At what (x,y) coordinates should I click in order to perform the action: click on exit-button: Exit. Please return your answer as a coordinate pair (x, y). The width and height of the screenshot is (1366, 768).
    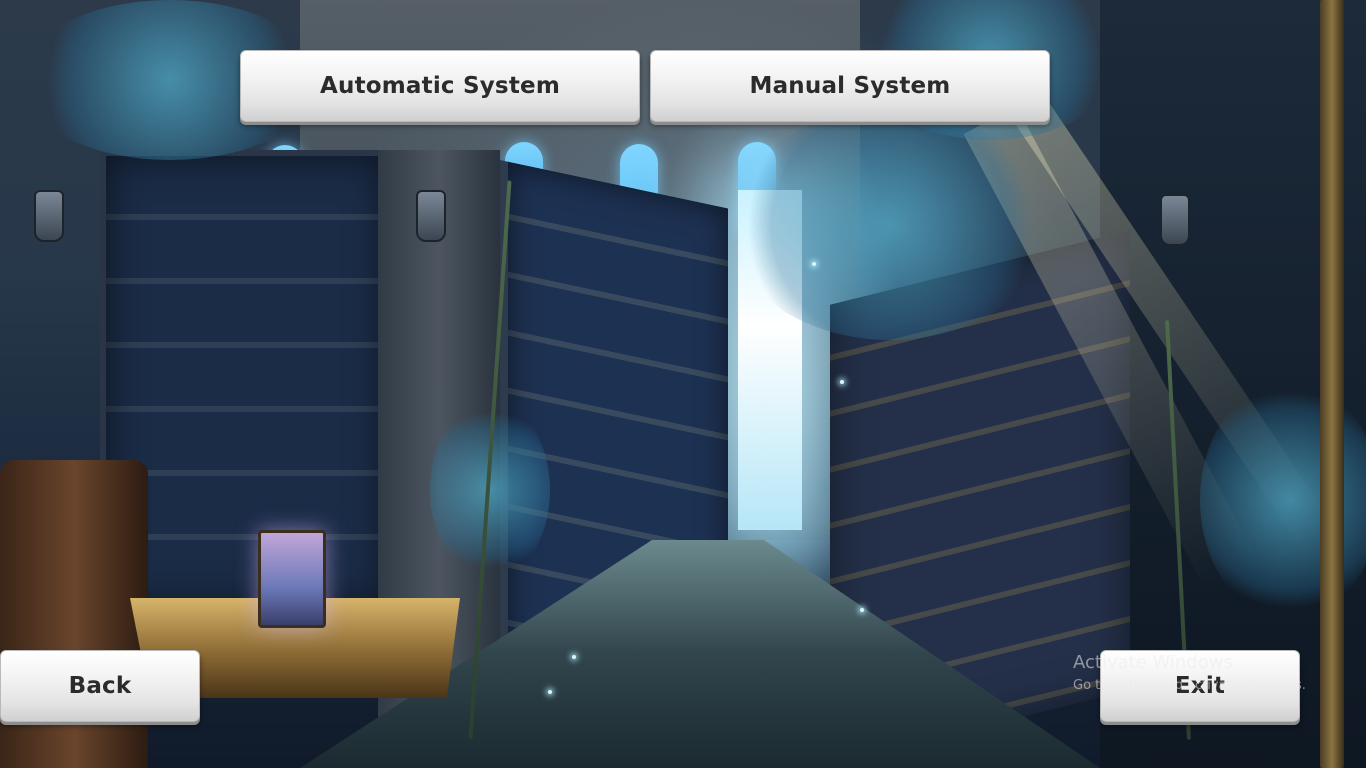
    Looking at the image, I should click on (1200, 686).